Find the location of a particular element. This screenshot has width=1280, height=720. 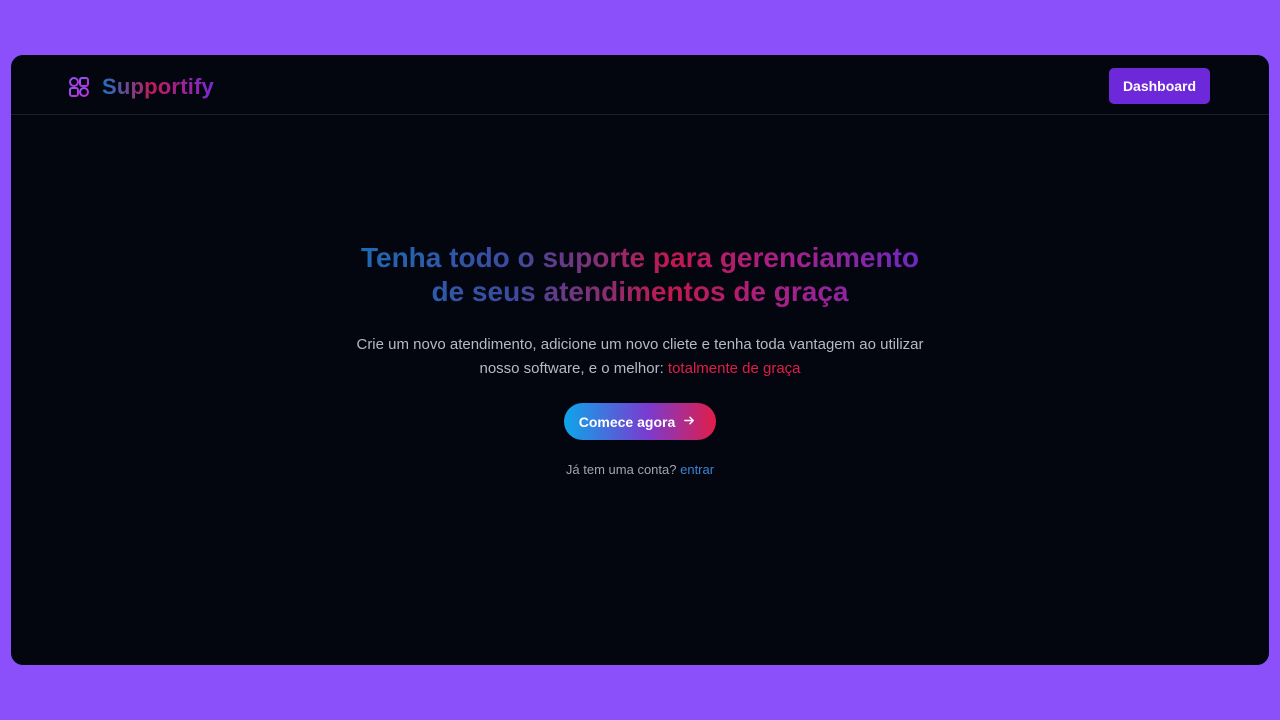

login-link: entrar is located at coordinates (697, 469).